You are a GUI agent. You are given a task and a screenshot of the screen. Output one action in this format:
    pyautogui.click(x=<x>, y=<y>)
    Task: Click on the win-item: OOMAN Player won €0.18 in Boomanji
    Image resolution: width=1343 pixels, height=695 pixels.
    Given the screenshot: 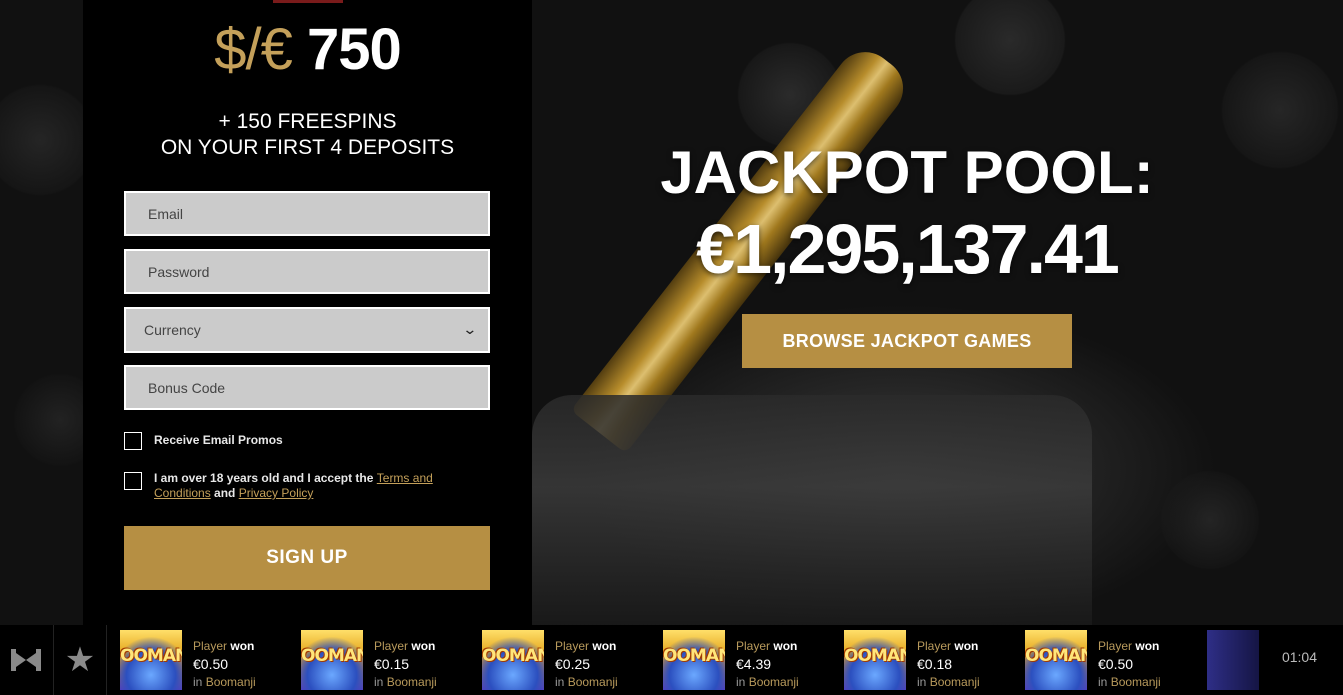 What is the action you would take?
    pyautogui.click(x=929, y=660)
    